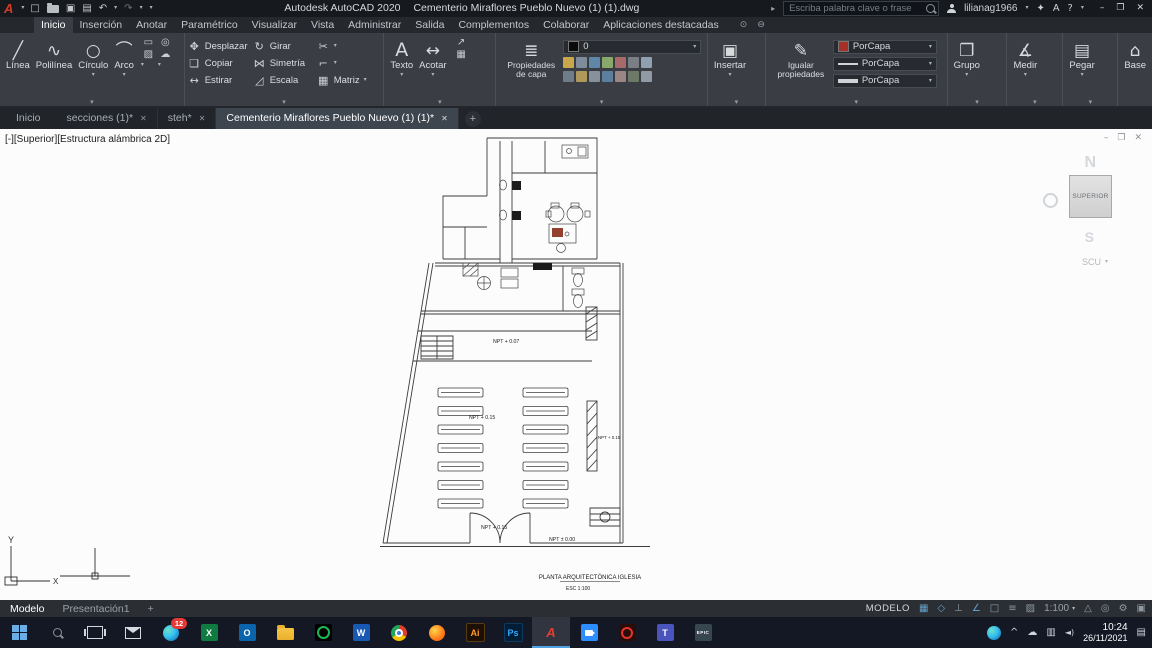 This screenshot has width=1152, height=648. What do you see at coordinates (1121, 138) in the screenshot?
I see `doc-restore-icon: ❐` at bounding box center [1121, 138].